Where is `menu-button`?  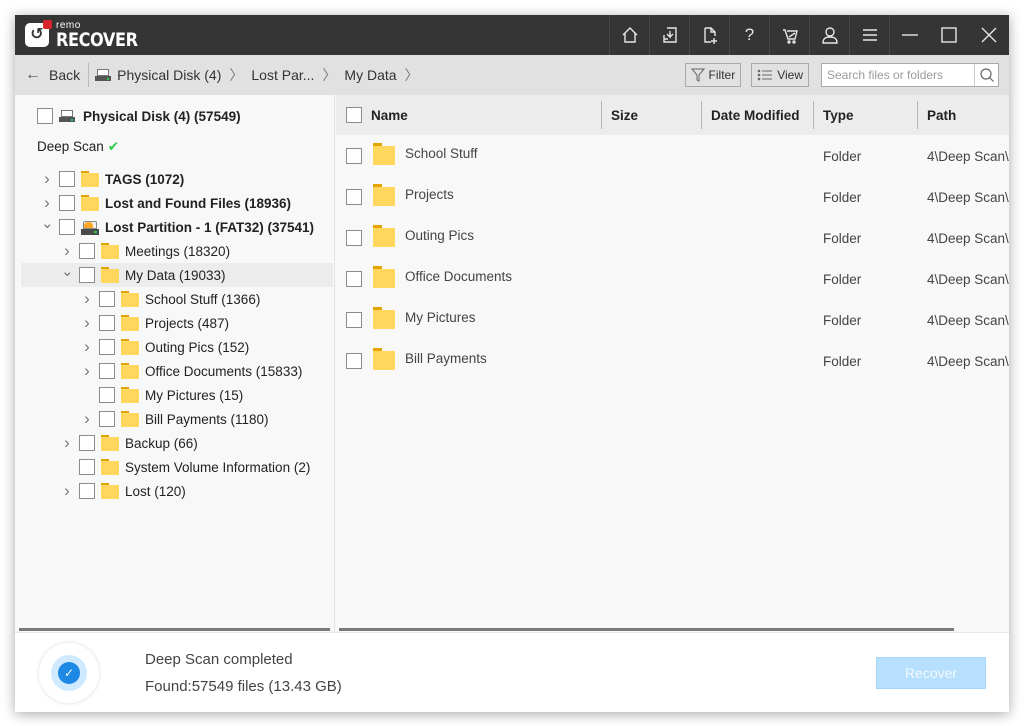 menu-button is located at coordinates (869, 35).